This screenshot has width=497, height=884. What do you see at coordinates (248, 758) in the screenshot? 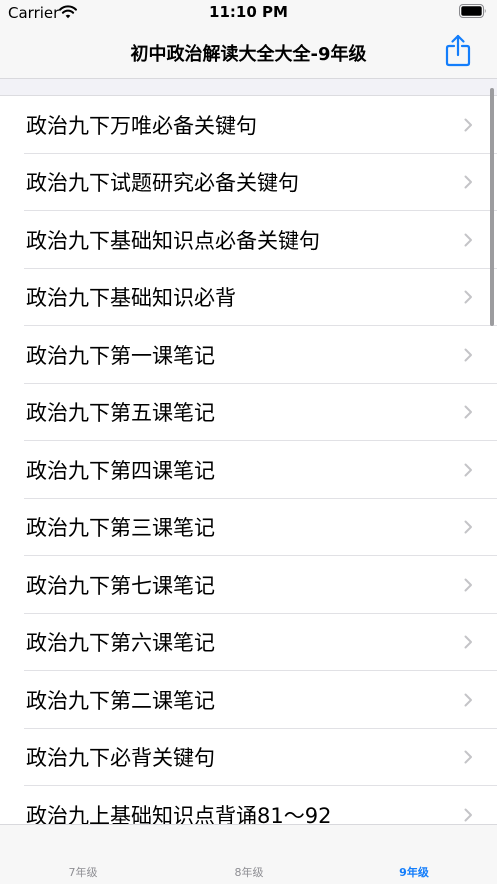
I see `list-item: 政治九下必背关键句` at bounding box center [248, 758].